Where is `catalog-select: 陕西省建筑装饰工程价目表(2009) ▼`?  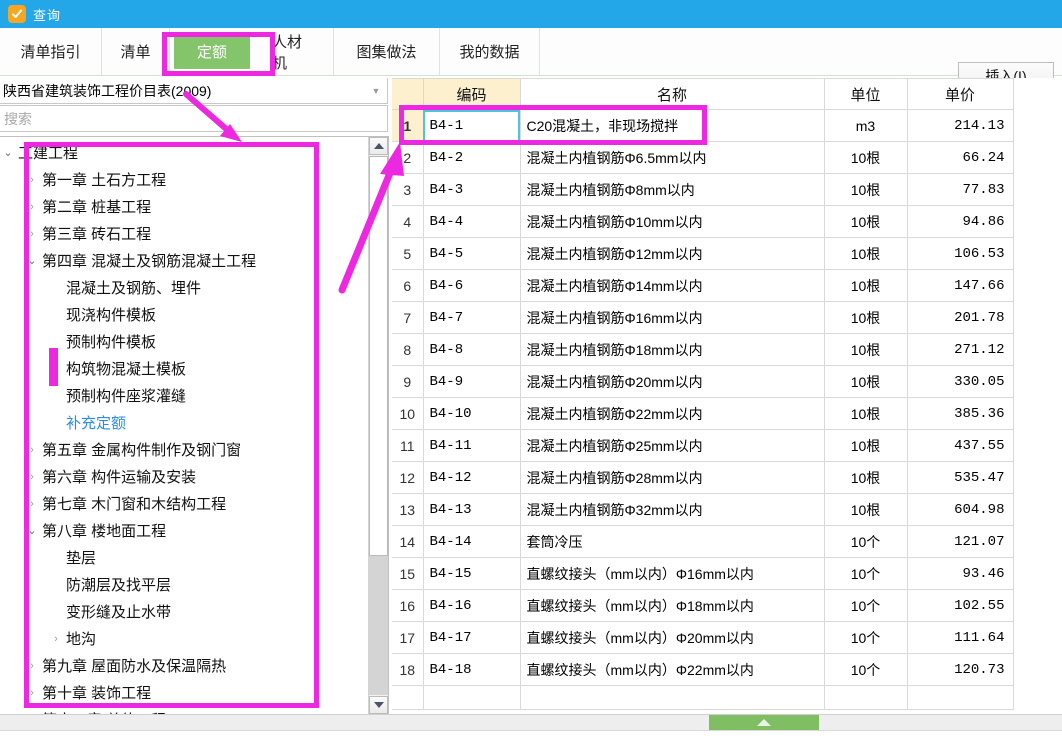 catalog-select: 陕西省建筑装饰工程价目表(2009) ▼ is located at coordinates (194, 91).